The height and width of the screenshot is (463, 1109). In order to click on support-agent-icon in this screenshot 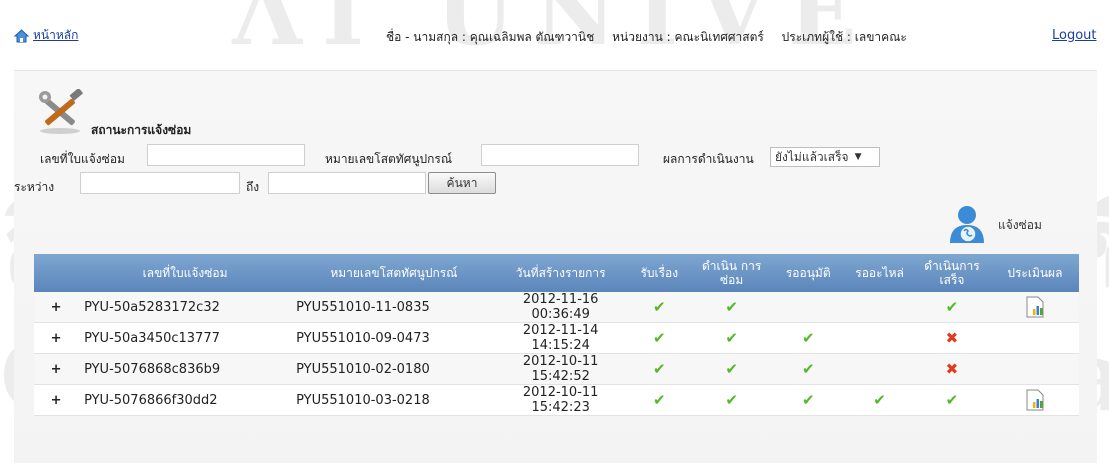, I will do `click(967, 224)`.